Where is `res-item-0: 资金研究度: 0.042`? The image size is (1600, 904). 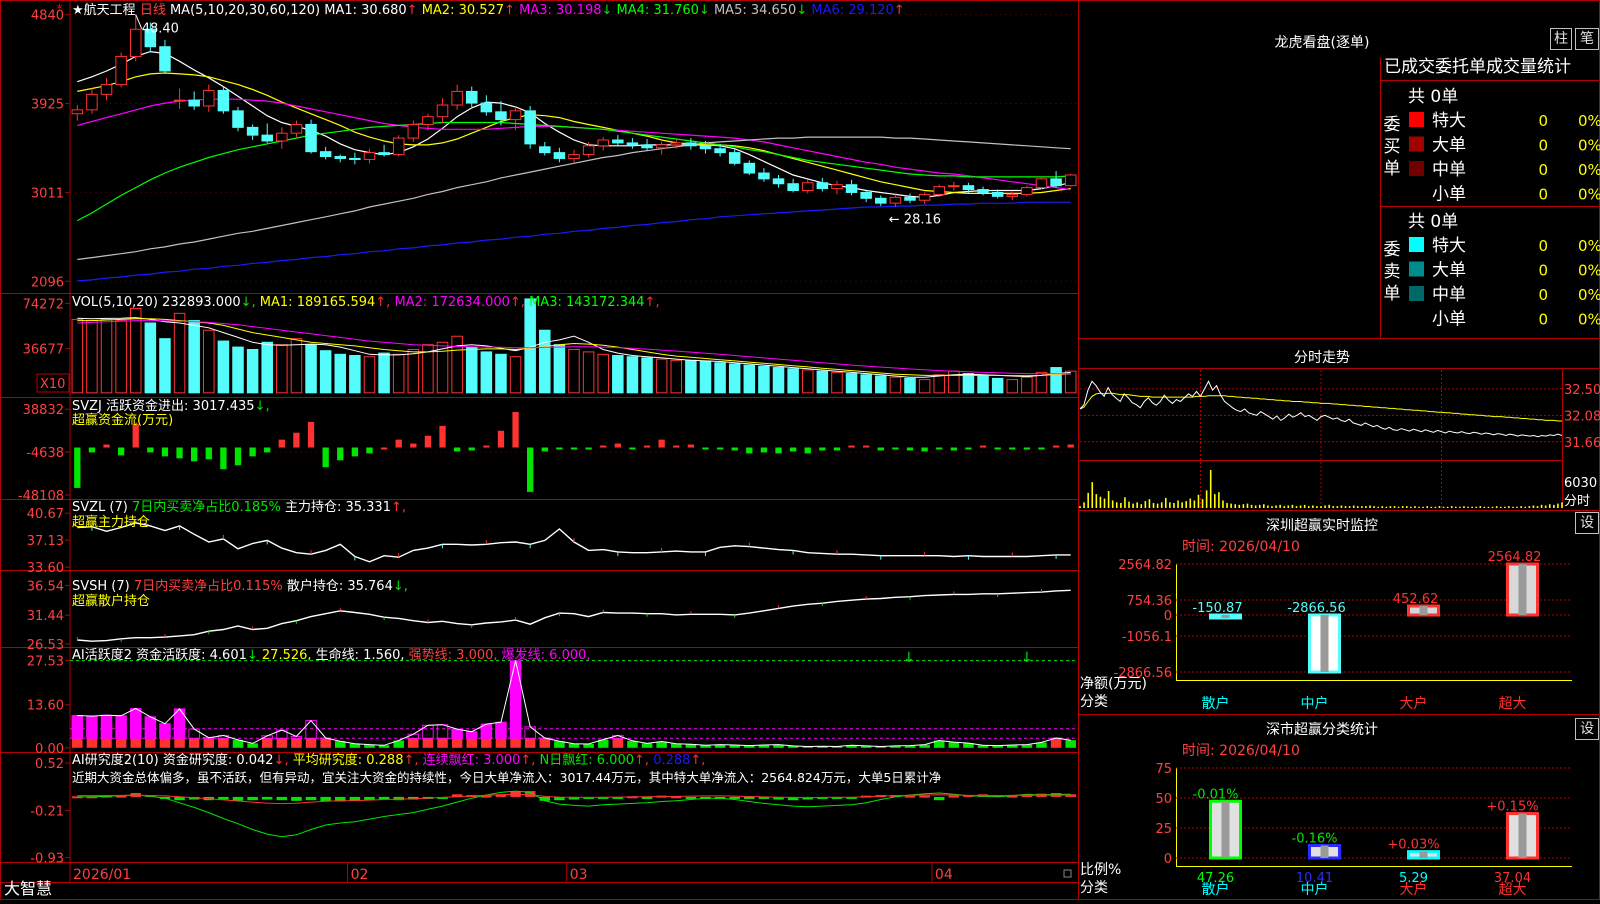
res-item-0: 资金研究度: 0.042 is located at coordinates (218, 760).